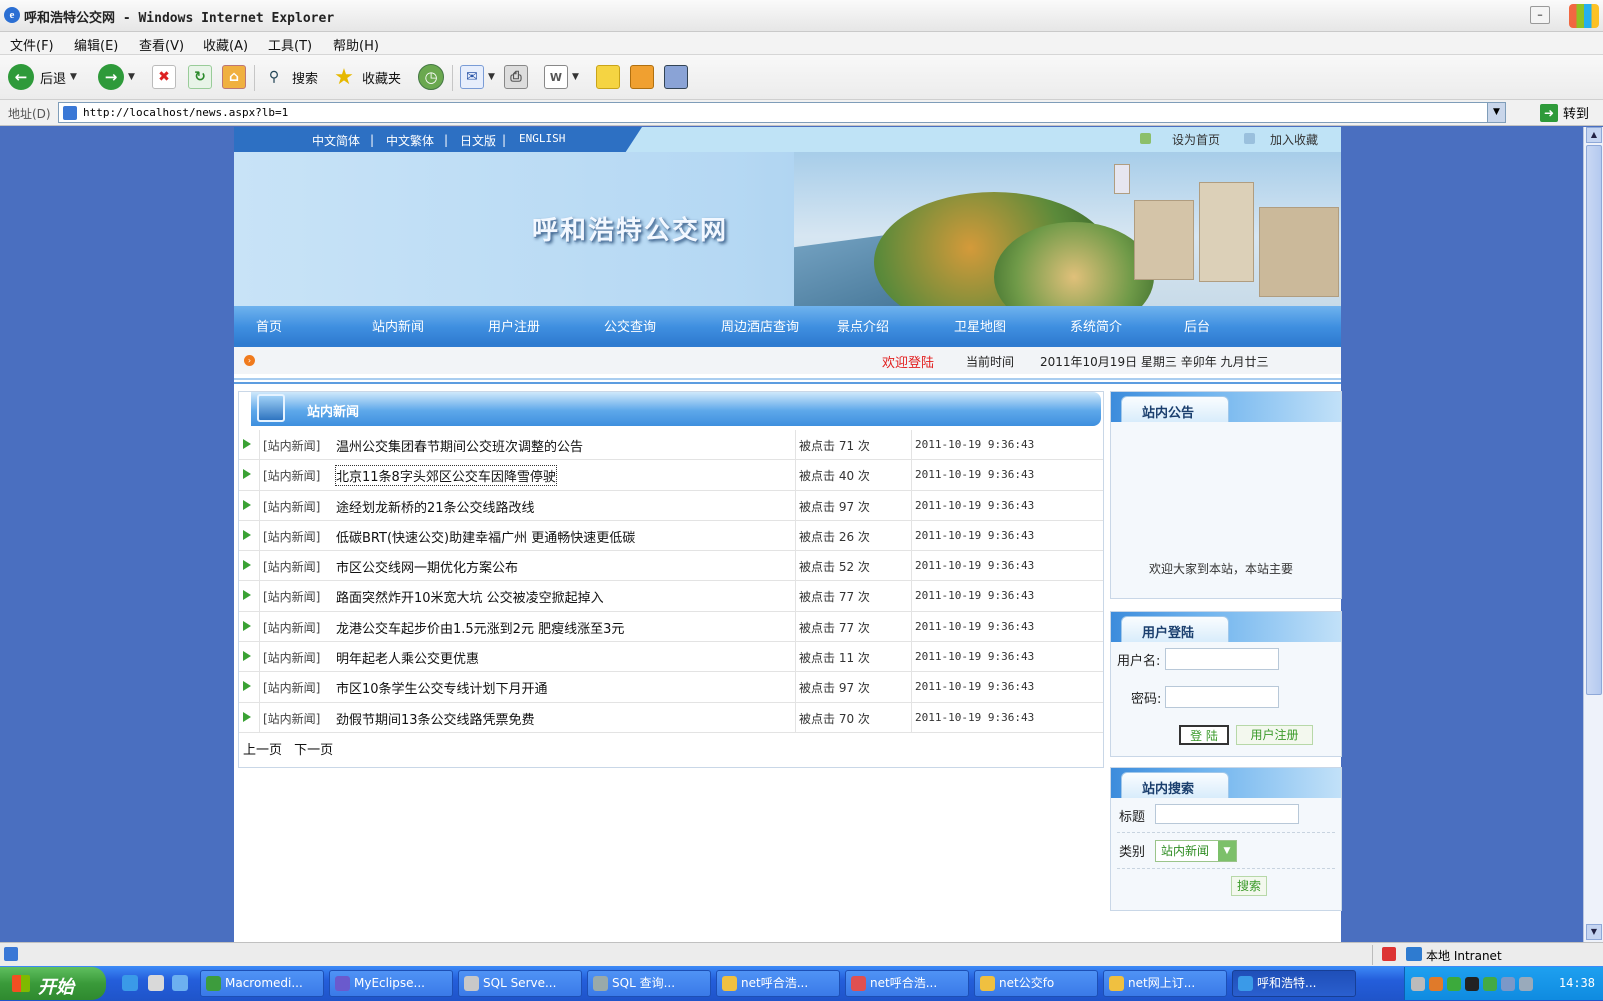  Describe the element at coordinates (782, 112) in the screenshot. I see `address-input: http://localhost/news.aspx?lb=1 ▼` at that location.